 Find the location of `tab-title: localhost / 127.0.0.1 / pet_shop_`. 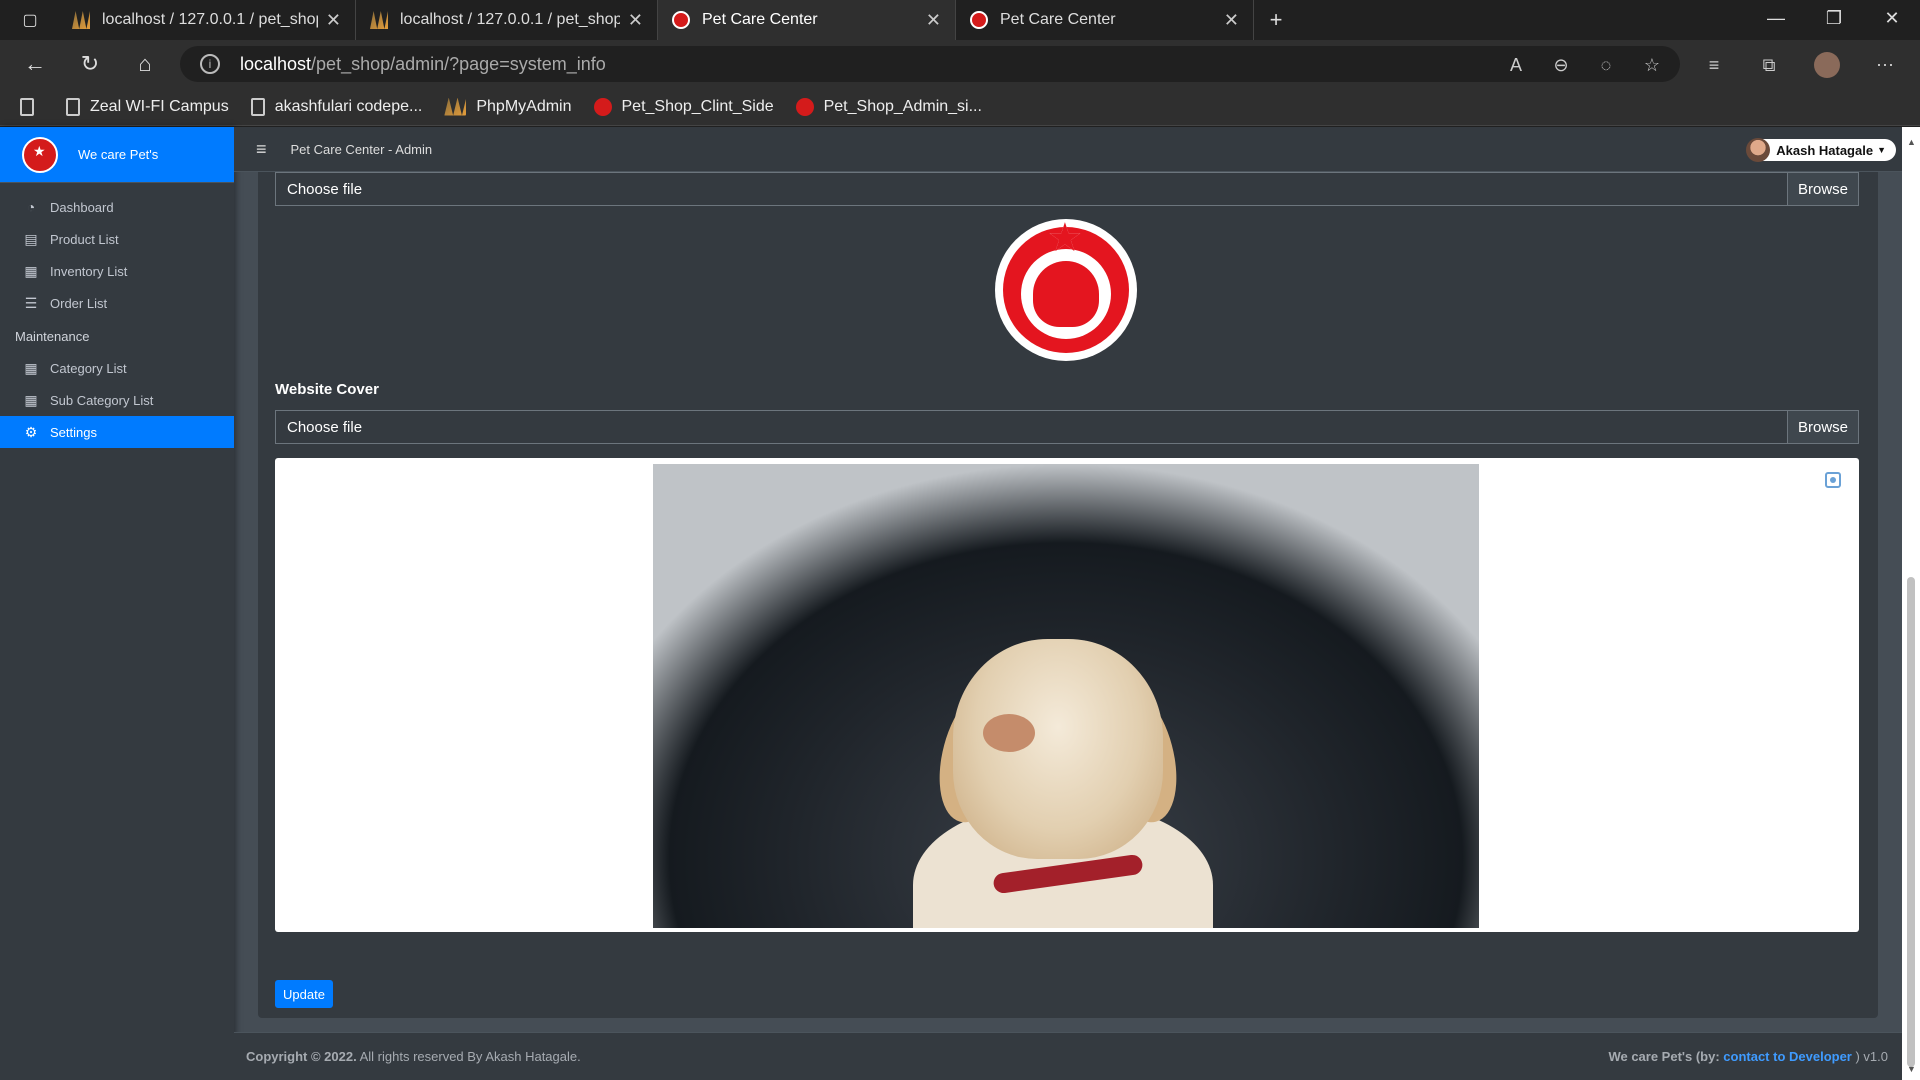

tab-title: localhost / 127.0.0.1 / pet_shop_ is located at coordinates (210, 19).